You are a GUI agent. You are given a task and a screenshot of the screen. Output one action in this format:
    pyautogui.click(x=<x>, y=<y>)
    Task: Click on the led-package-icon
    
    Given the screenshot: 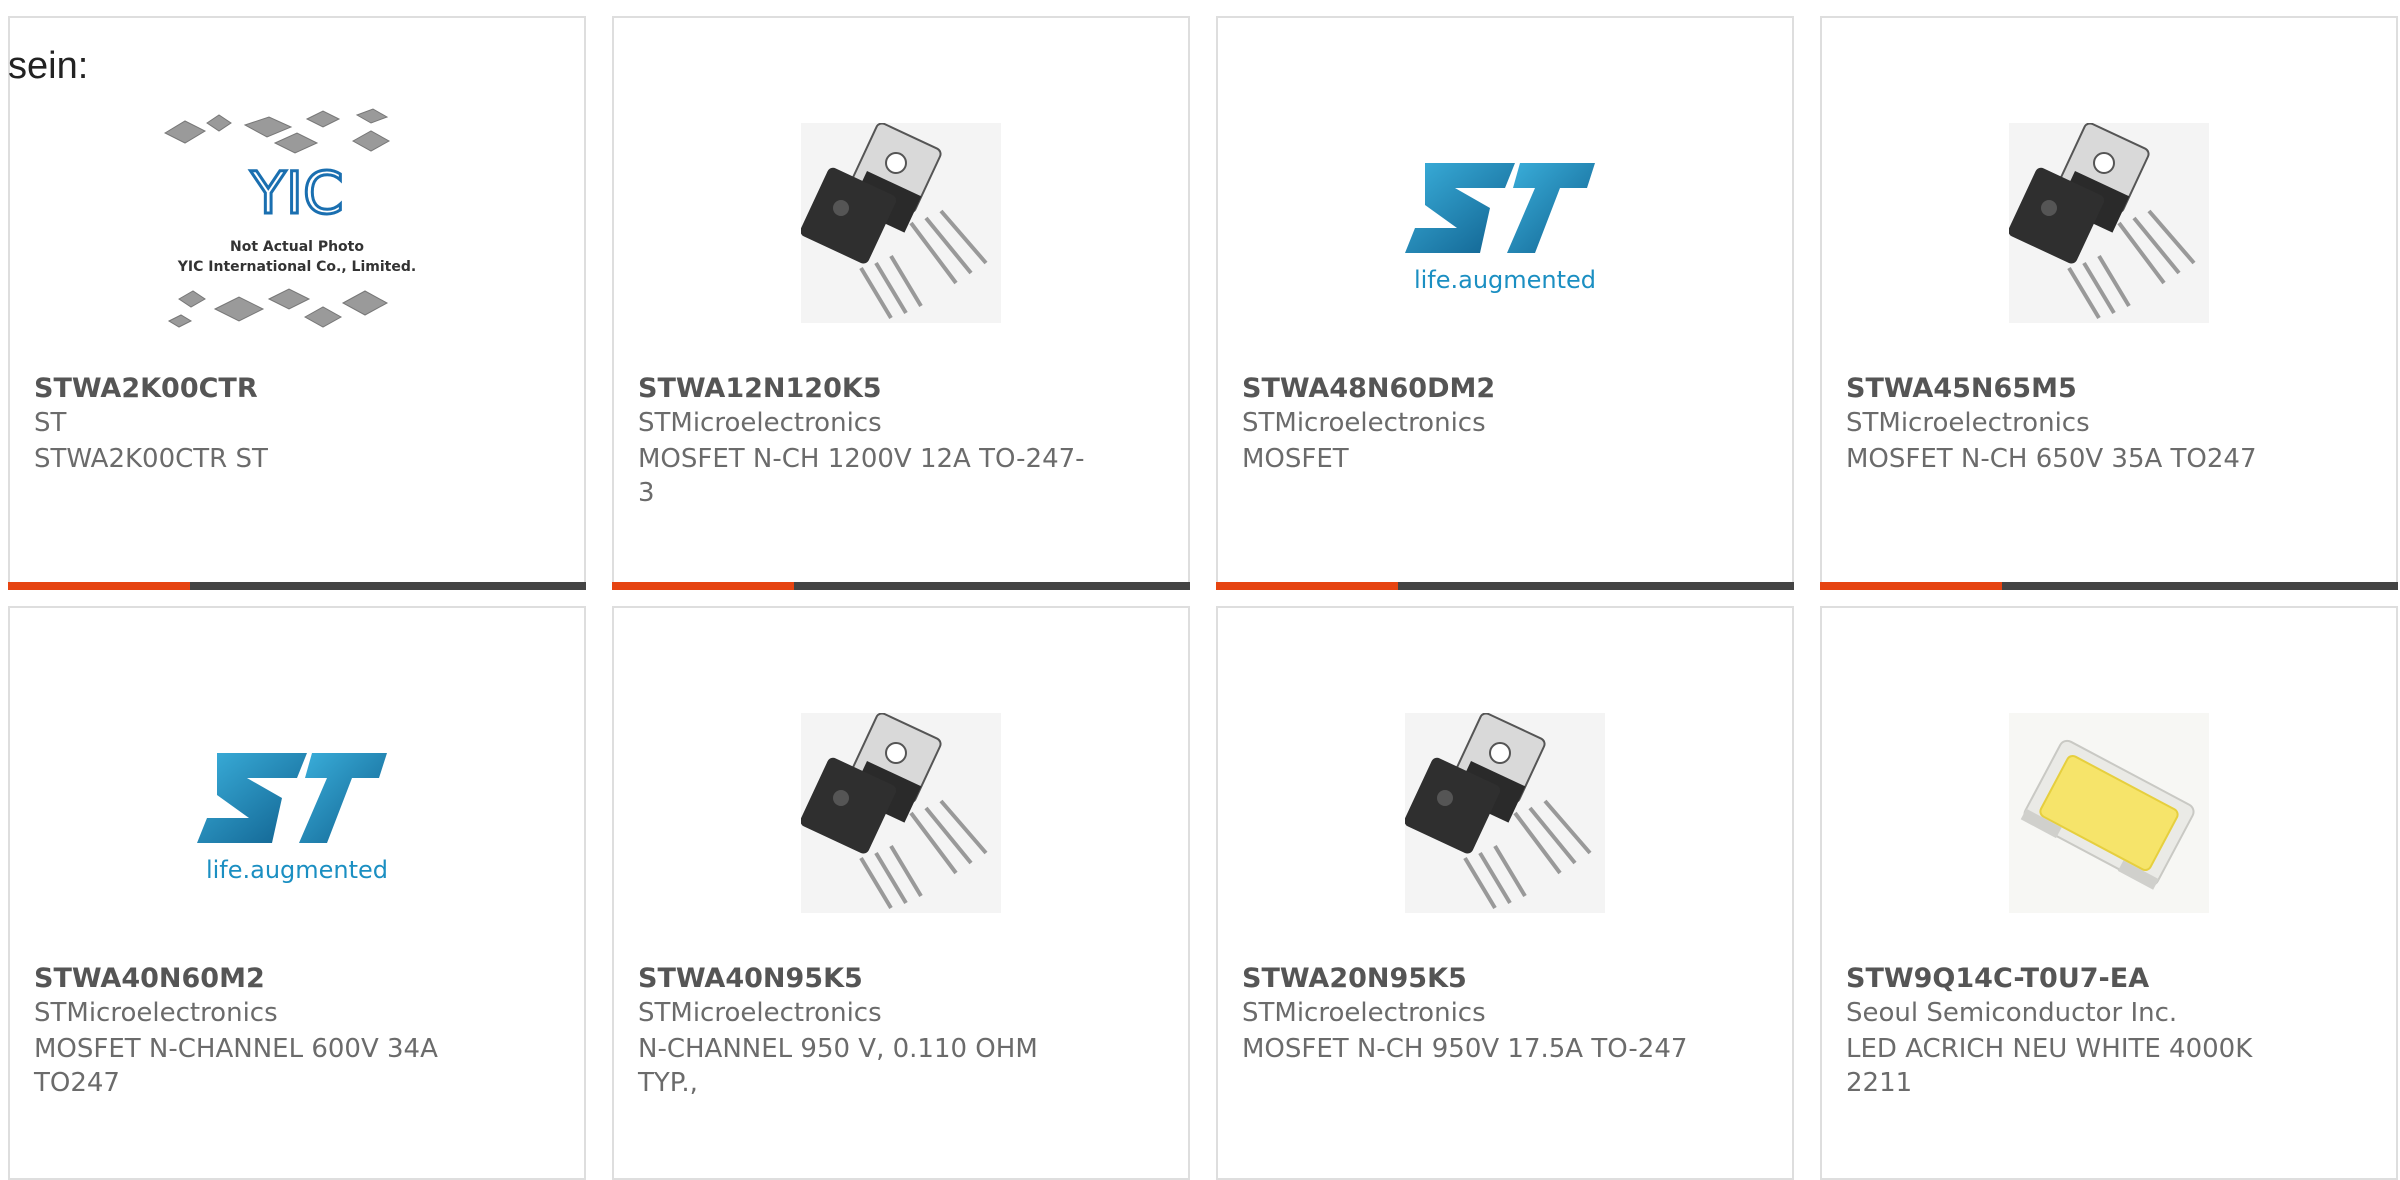 What is the action you would take?
    pyautogui.click(x=2109, y=813)
    